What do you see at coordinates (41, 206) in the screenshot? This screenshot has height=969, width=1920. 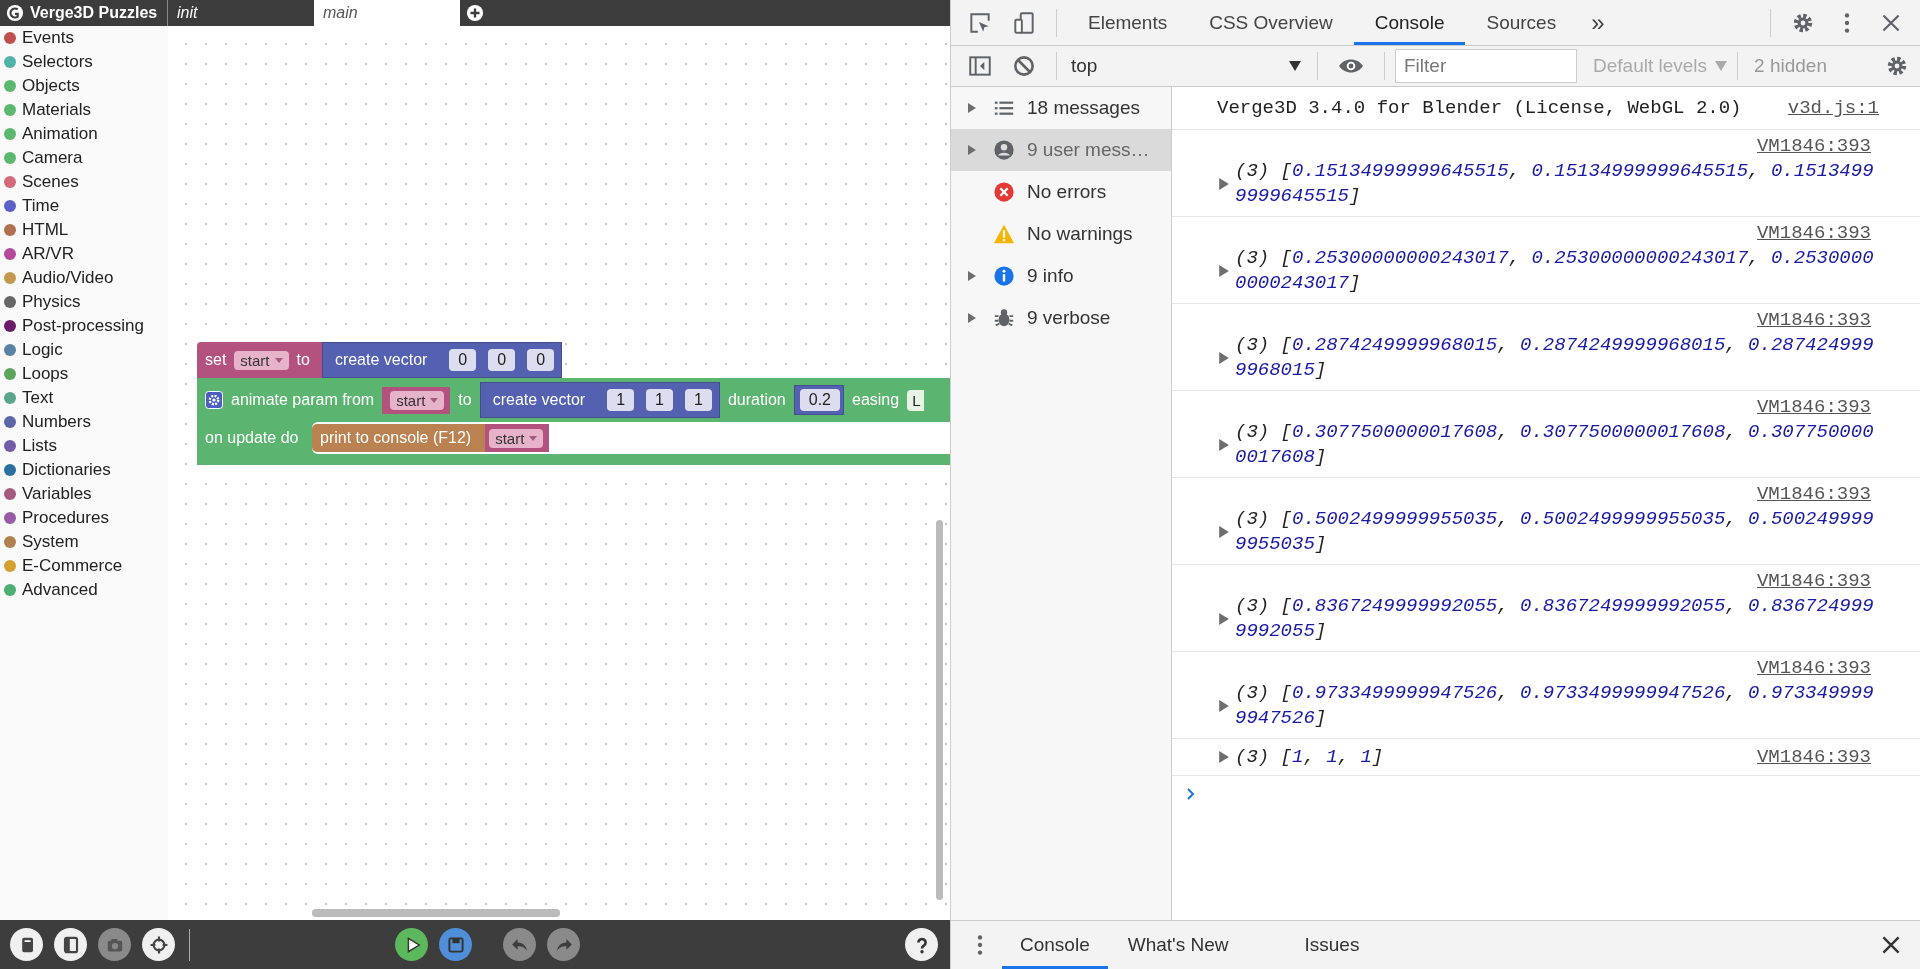 I see `category-item: Time` at bounding box center [41, 206].